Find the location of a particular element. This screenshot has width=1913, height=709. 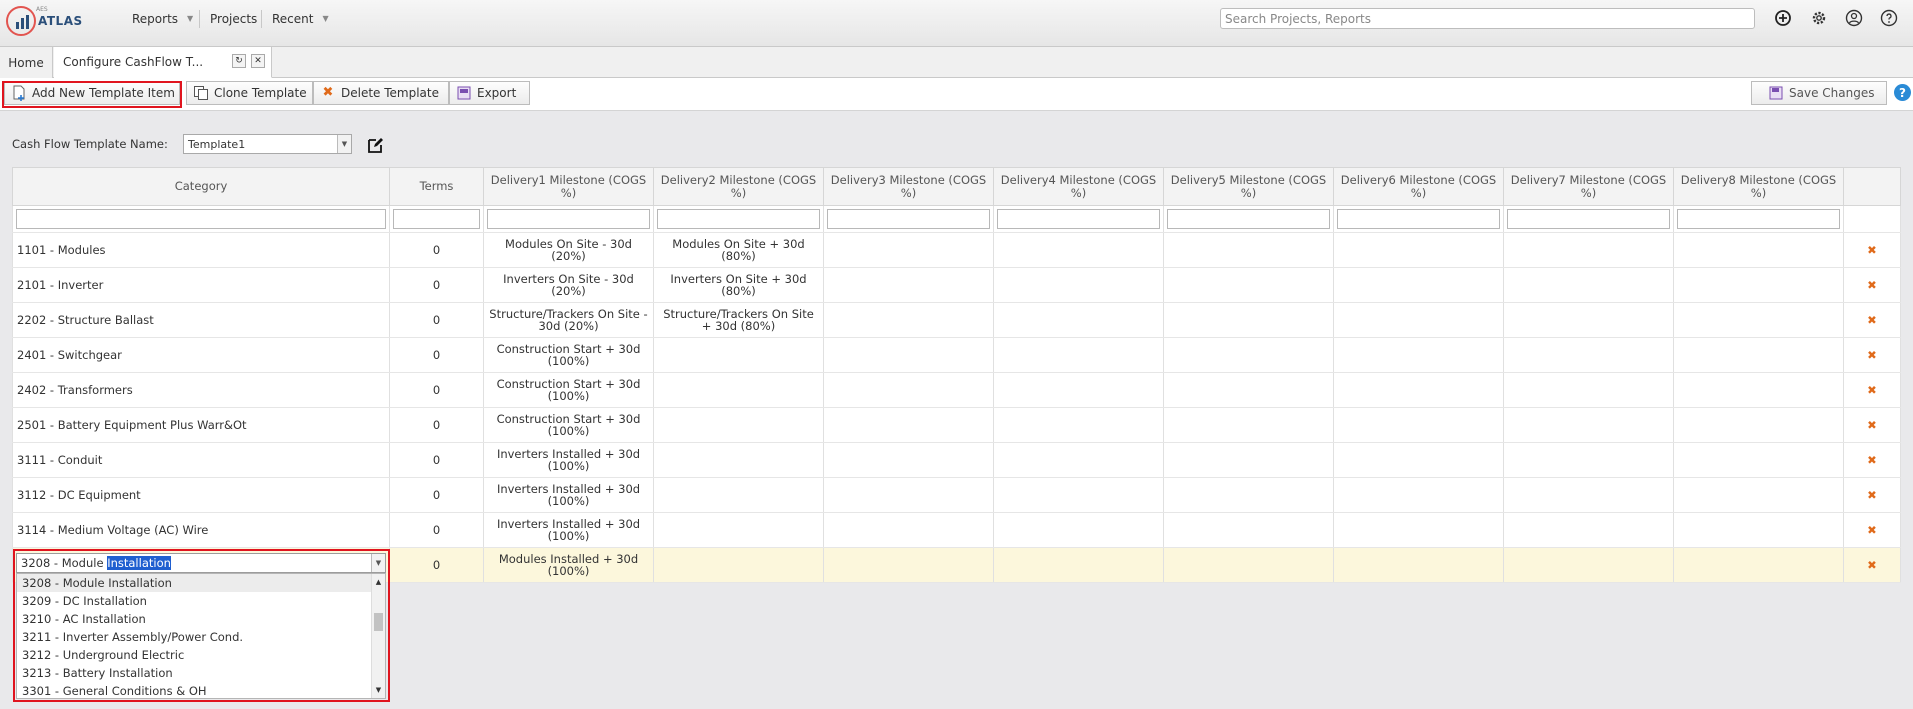

delete-template-button: ✖ Delete Template is located at coordinates (381, 93).